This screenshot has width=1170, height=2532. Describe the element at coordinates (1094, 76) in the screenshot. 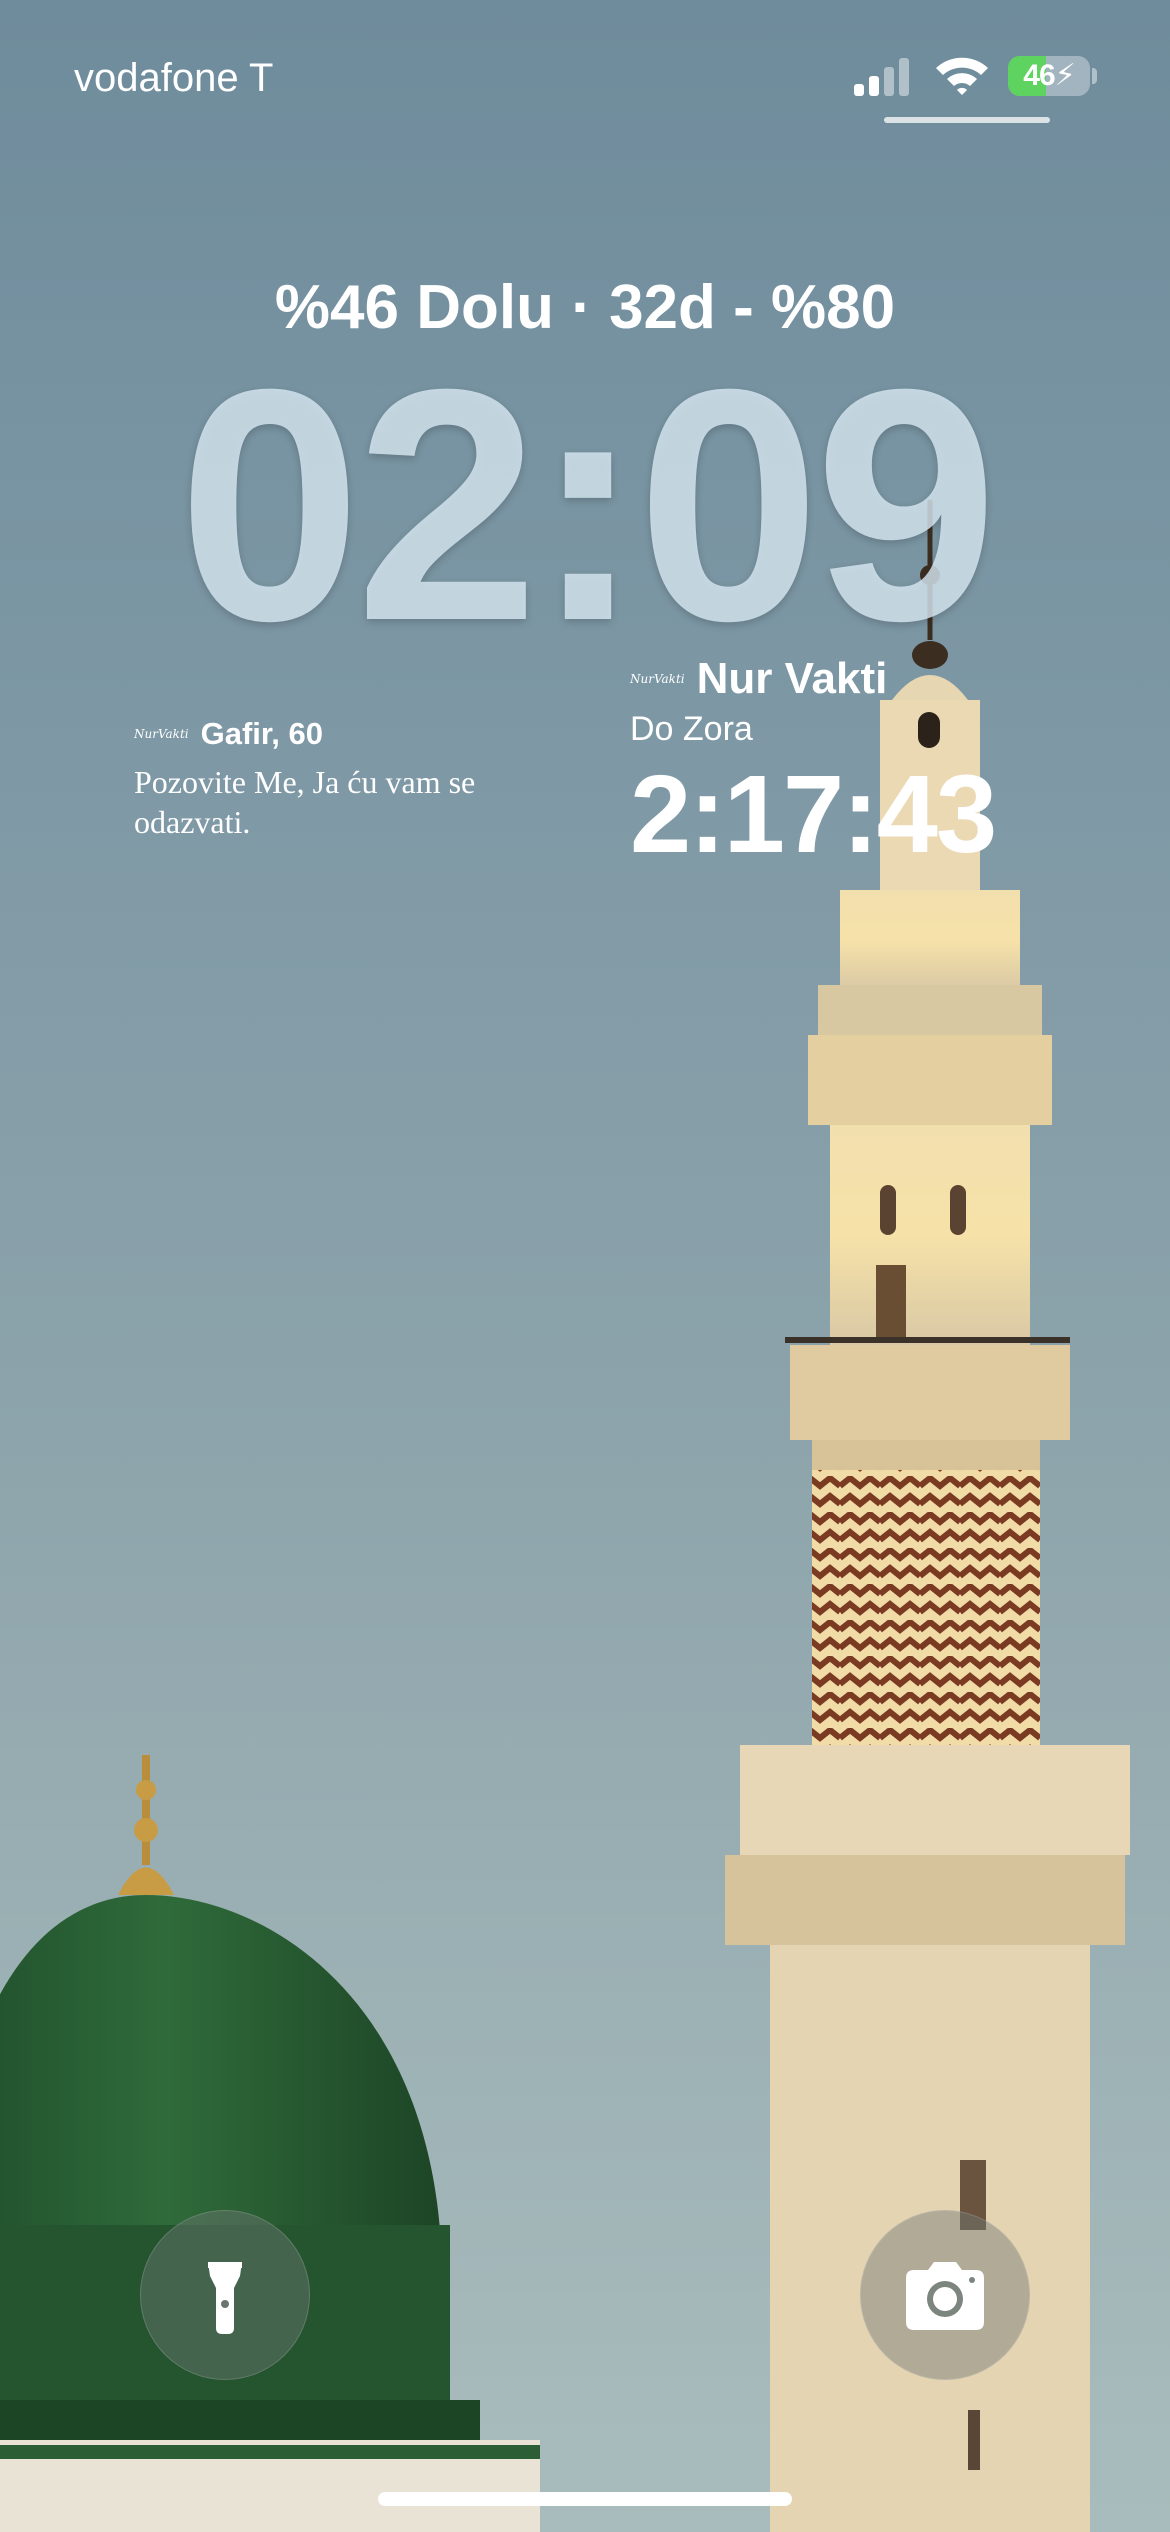

I see `battery-tip` at that location.